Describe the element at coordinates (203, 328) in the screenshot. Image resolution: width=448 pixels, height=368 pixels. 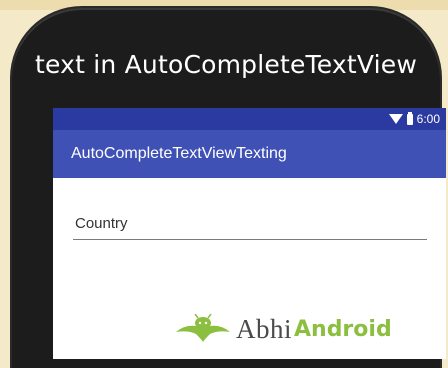
I see `android-logo-icon` at that location.